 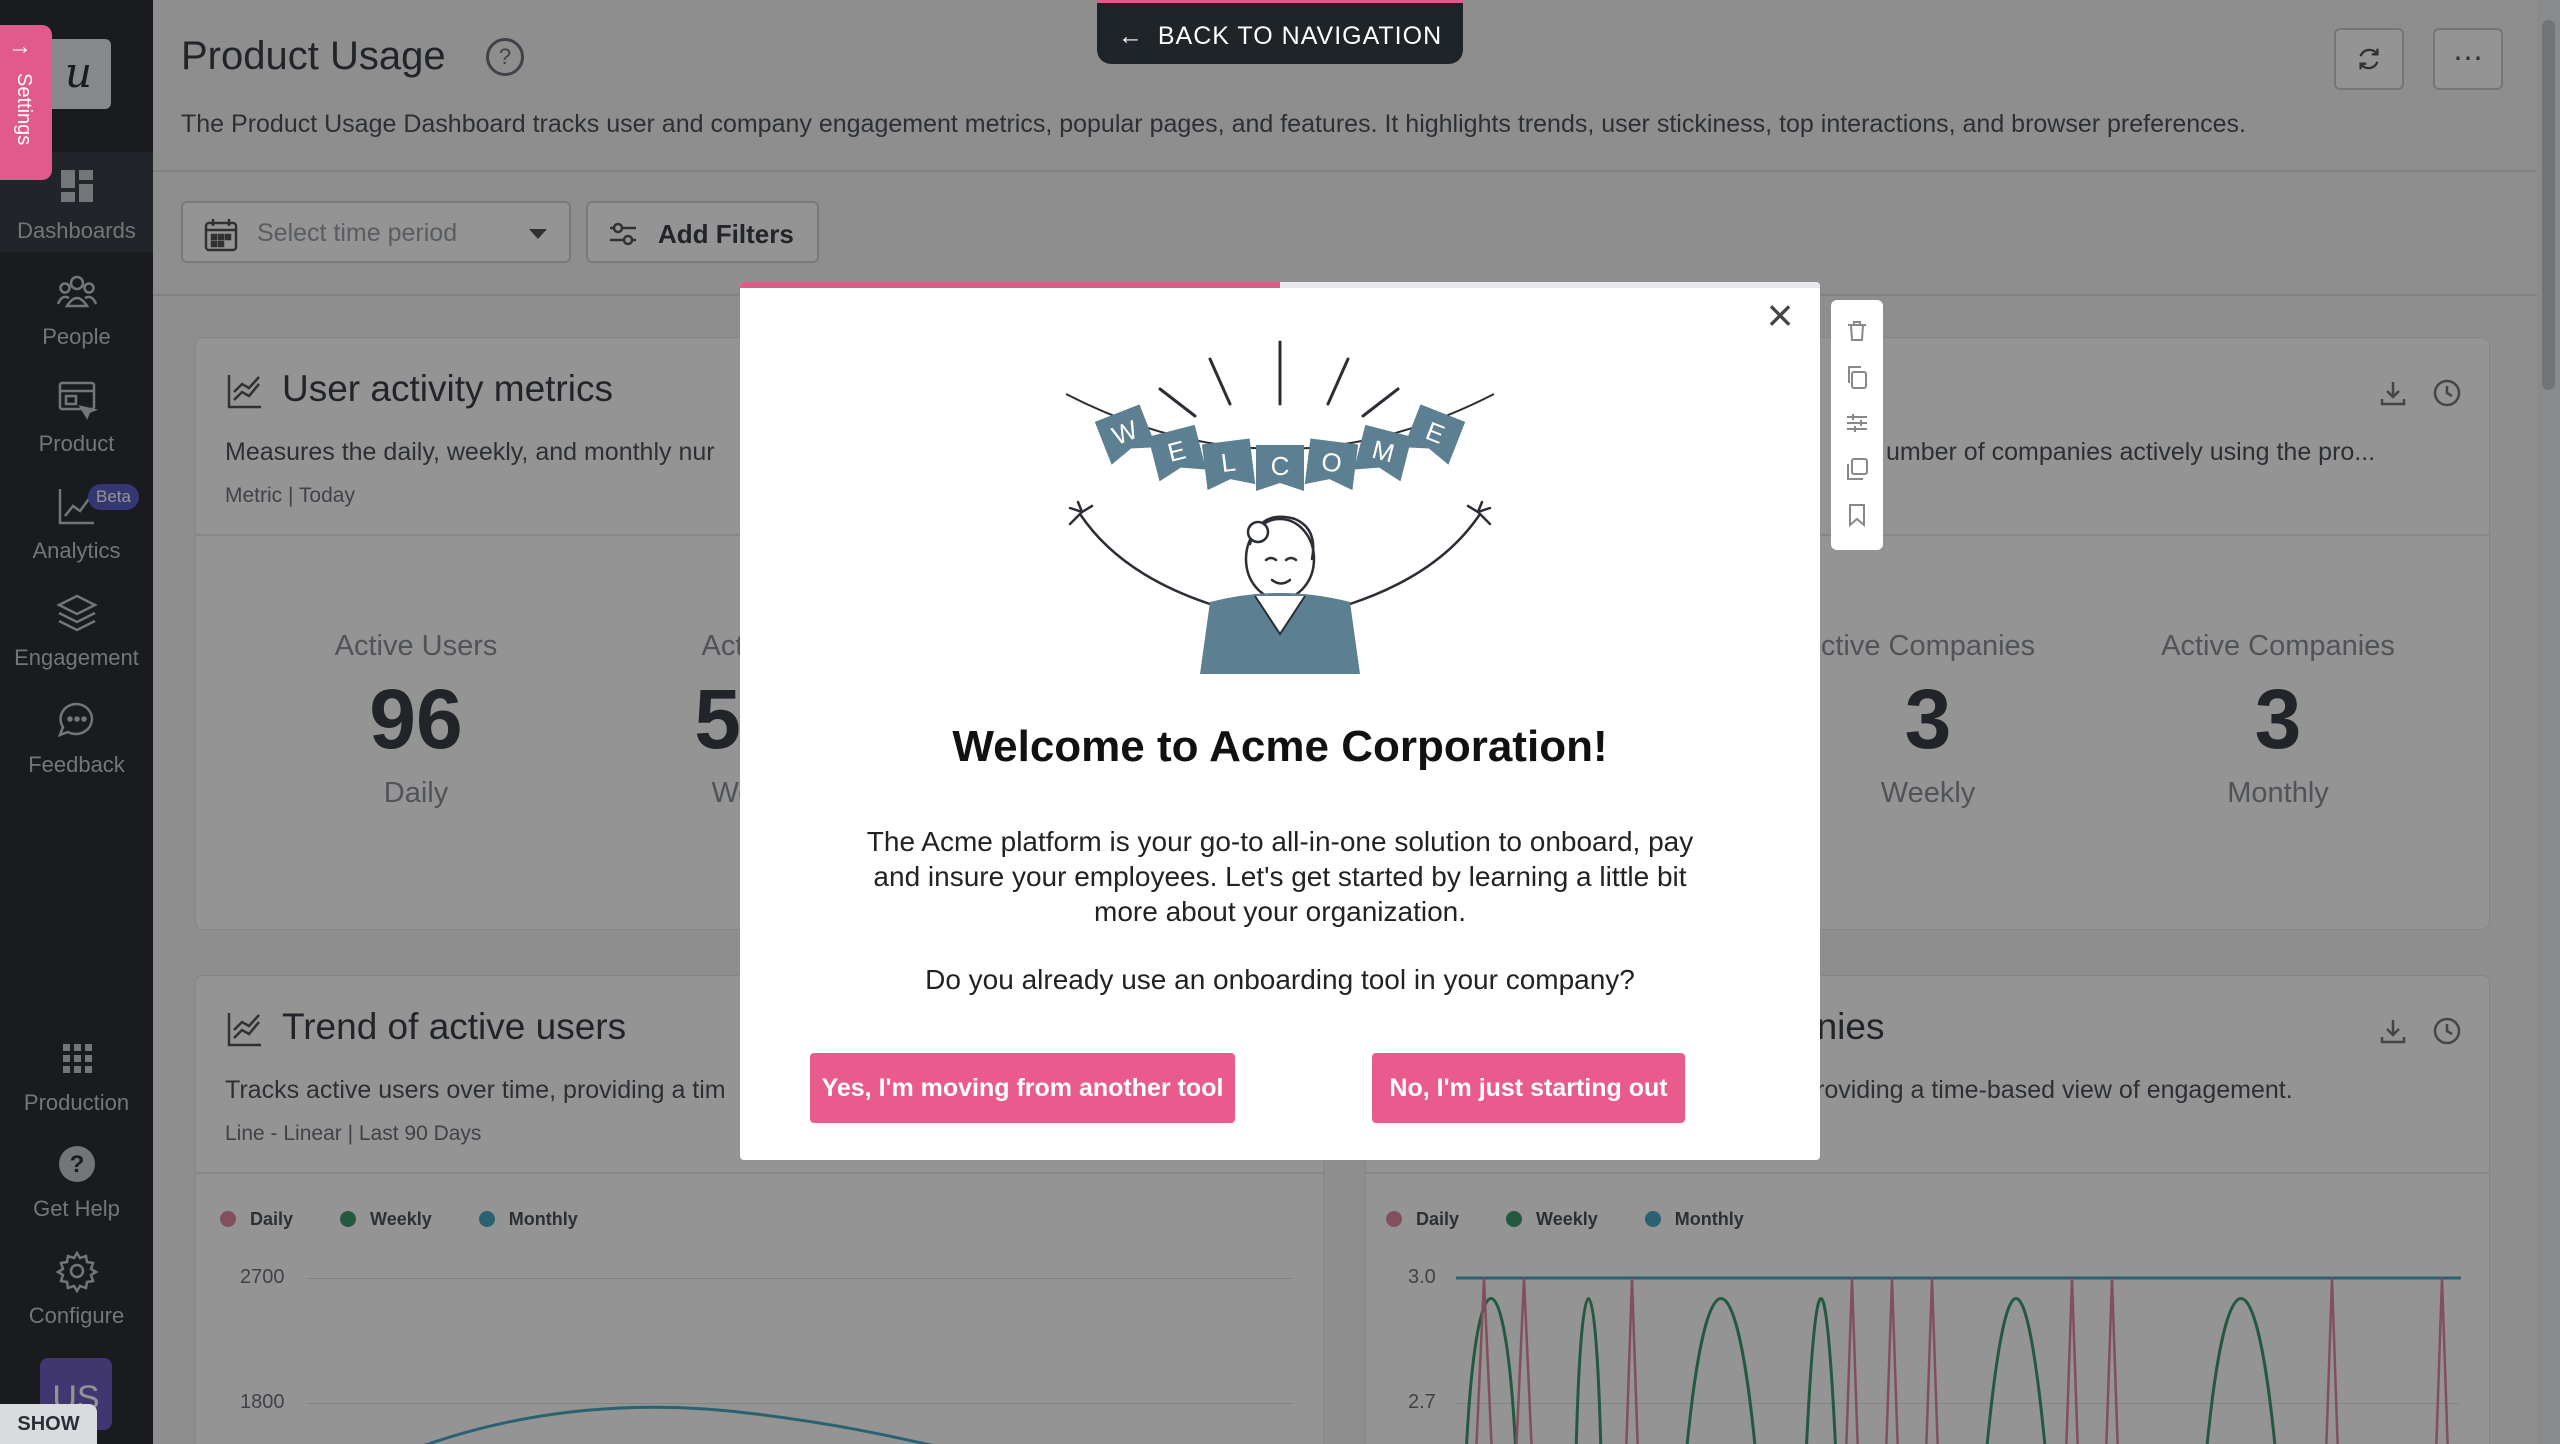 What do you see at coordinates (1130, 36) in the screenshot?
I see `arrow-left-icon: ←` at bounding box center [1130, 36].